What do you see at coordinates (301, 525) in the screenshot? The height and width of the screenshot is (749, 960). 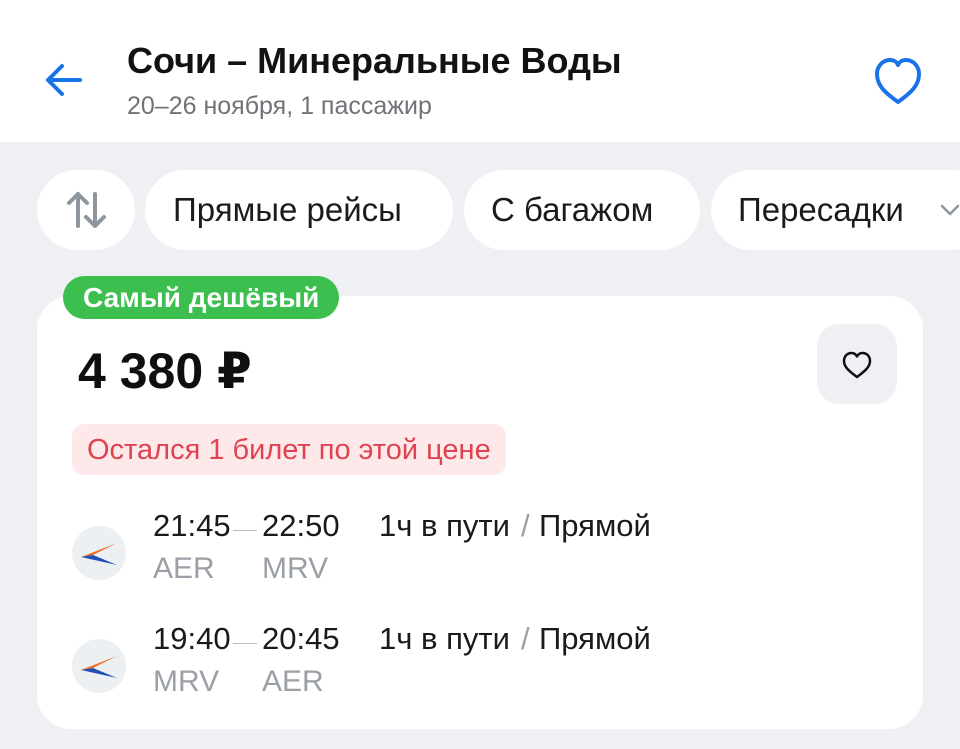 I see `arrival-time: 22:50` at bounding box center [301, 525].